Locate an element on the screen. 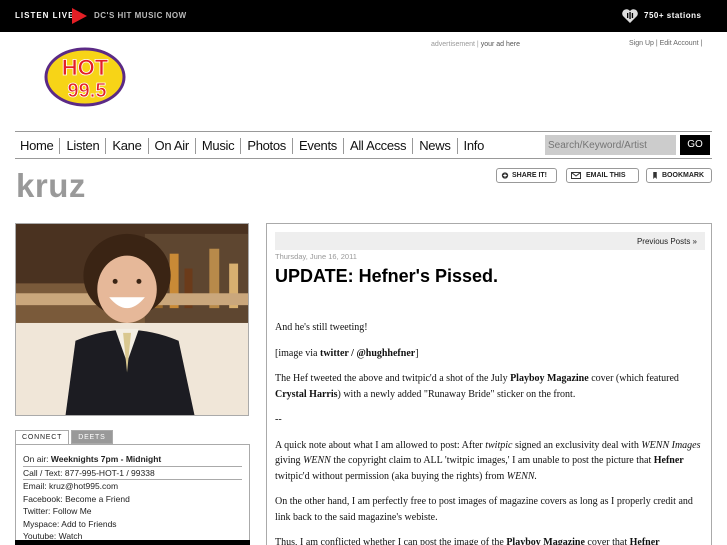  email-icon is located at coordinates (576, 175).